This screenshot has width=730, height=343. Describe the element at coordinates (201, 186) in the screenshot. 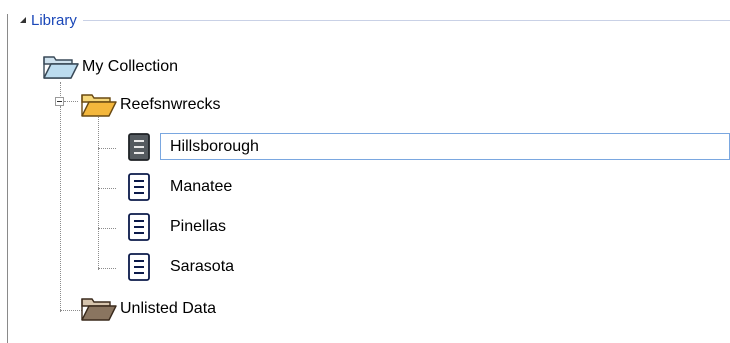

I see `tree-node-label: Manatee` at that location.